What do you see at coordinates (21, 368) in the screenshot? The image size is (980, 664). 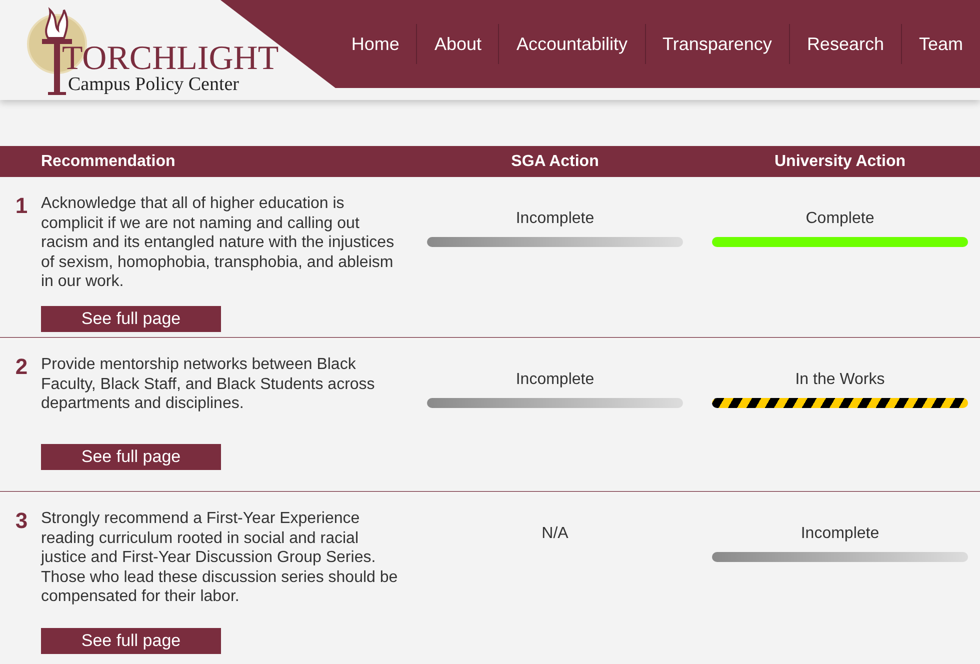 I see `row-number: 2` at bounding box center [21, 368].